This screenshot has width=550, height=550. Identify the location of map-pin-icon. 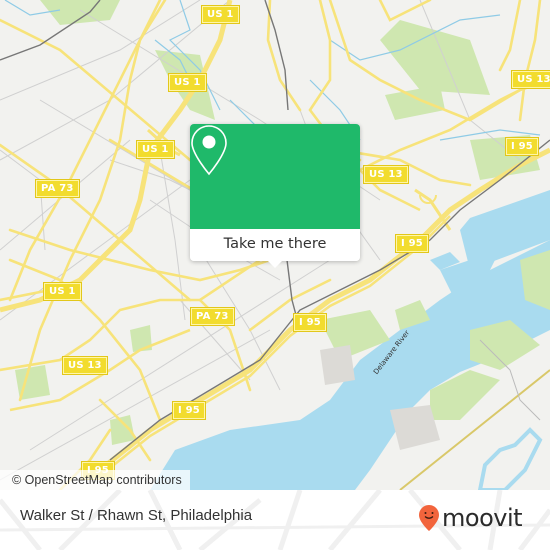
(209, 150).